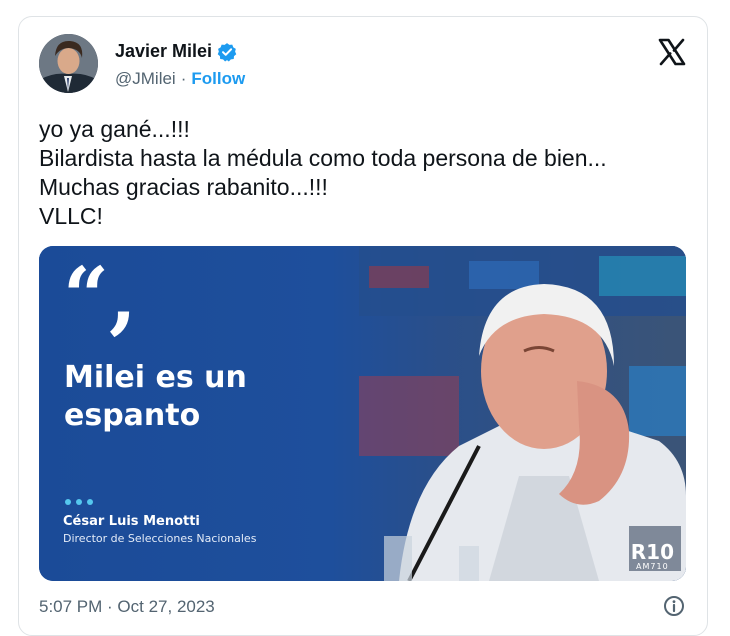  What do you see at coordinates (145, 79) in the screenshot?
I see `author-handle: @JMilei` at bounding box center [145, 79].